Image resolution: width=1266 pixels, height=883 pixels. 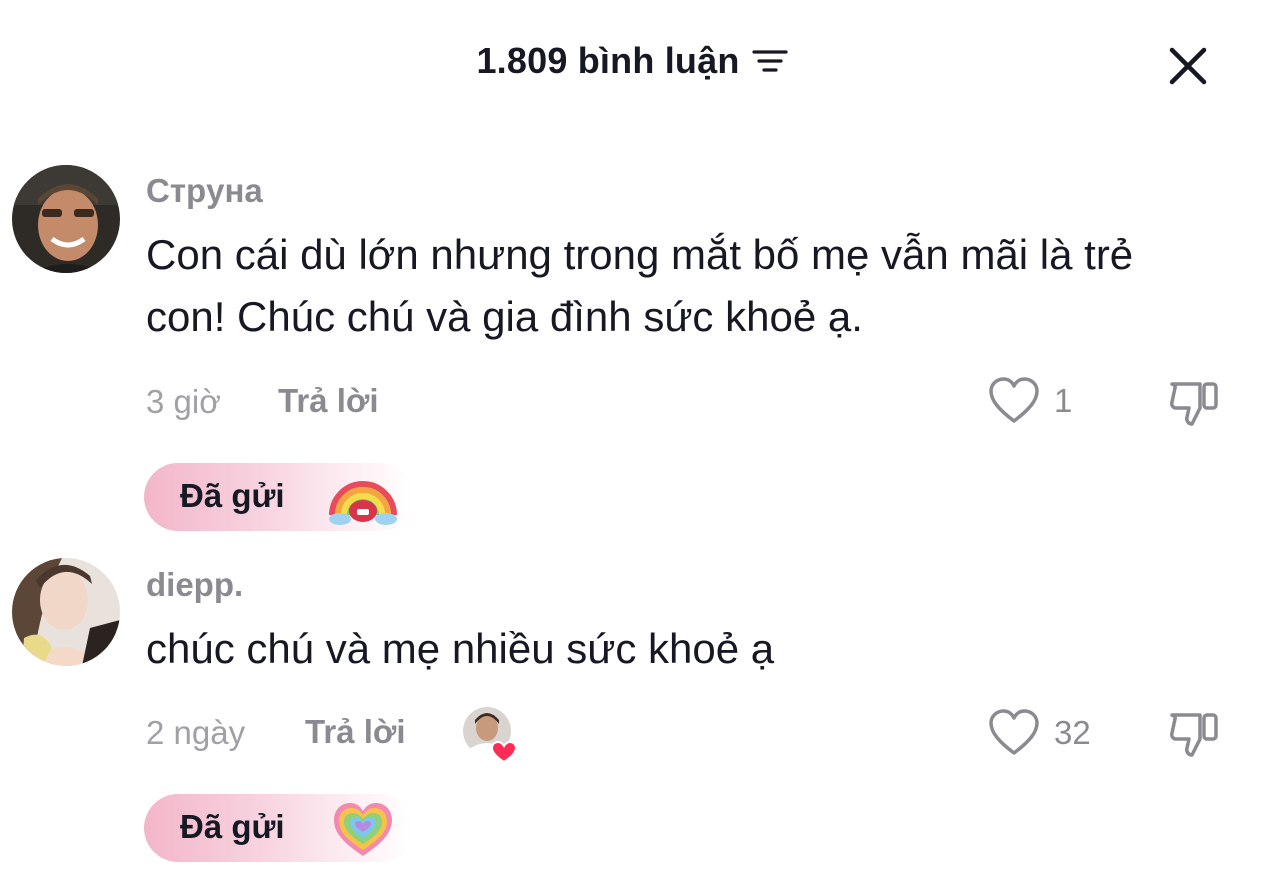 I want to click on comment-username: Стpyнa, so click(x=204, y=191).